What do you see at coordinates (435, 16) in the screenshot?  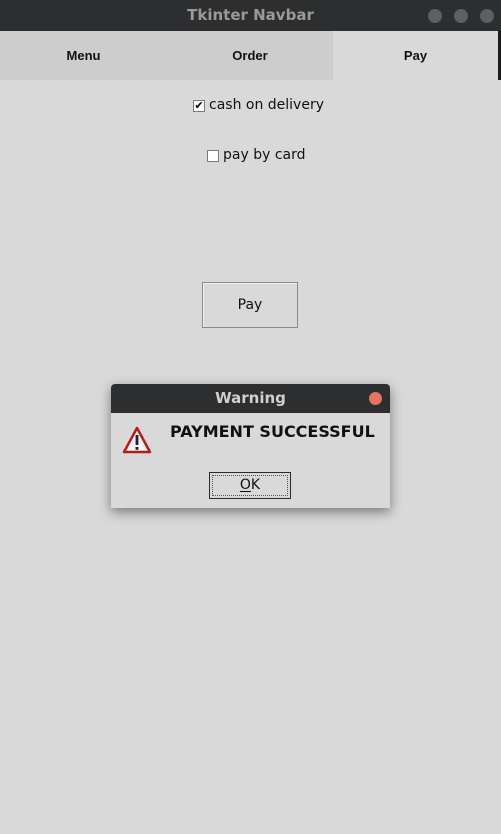 I see `minimize-button` at bounding box center [435, 16].